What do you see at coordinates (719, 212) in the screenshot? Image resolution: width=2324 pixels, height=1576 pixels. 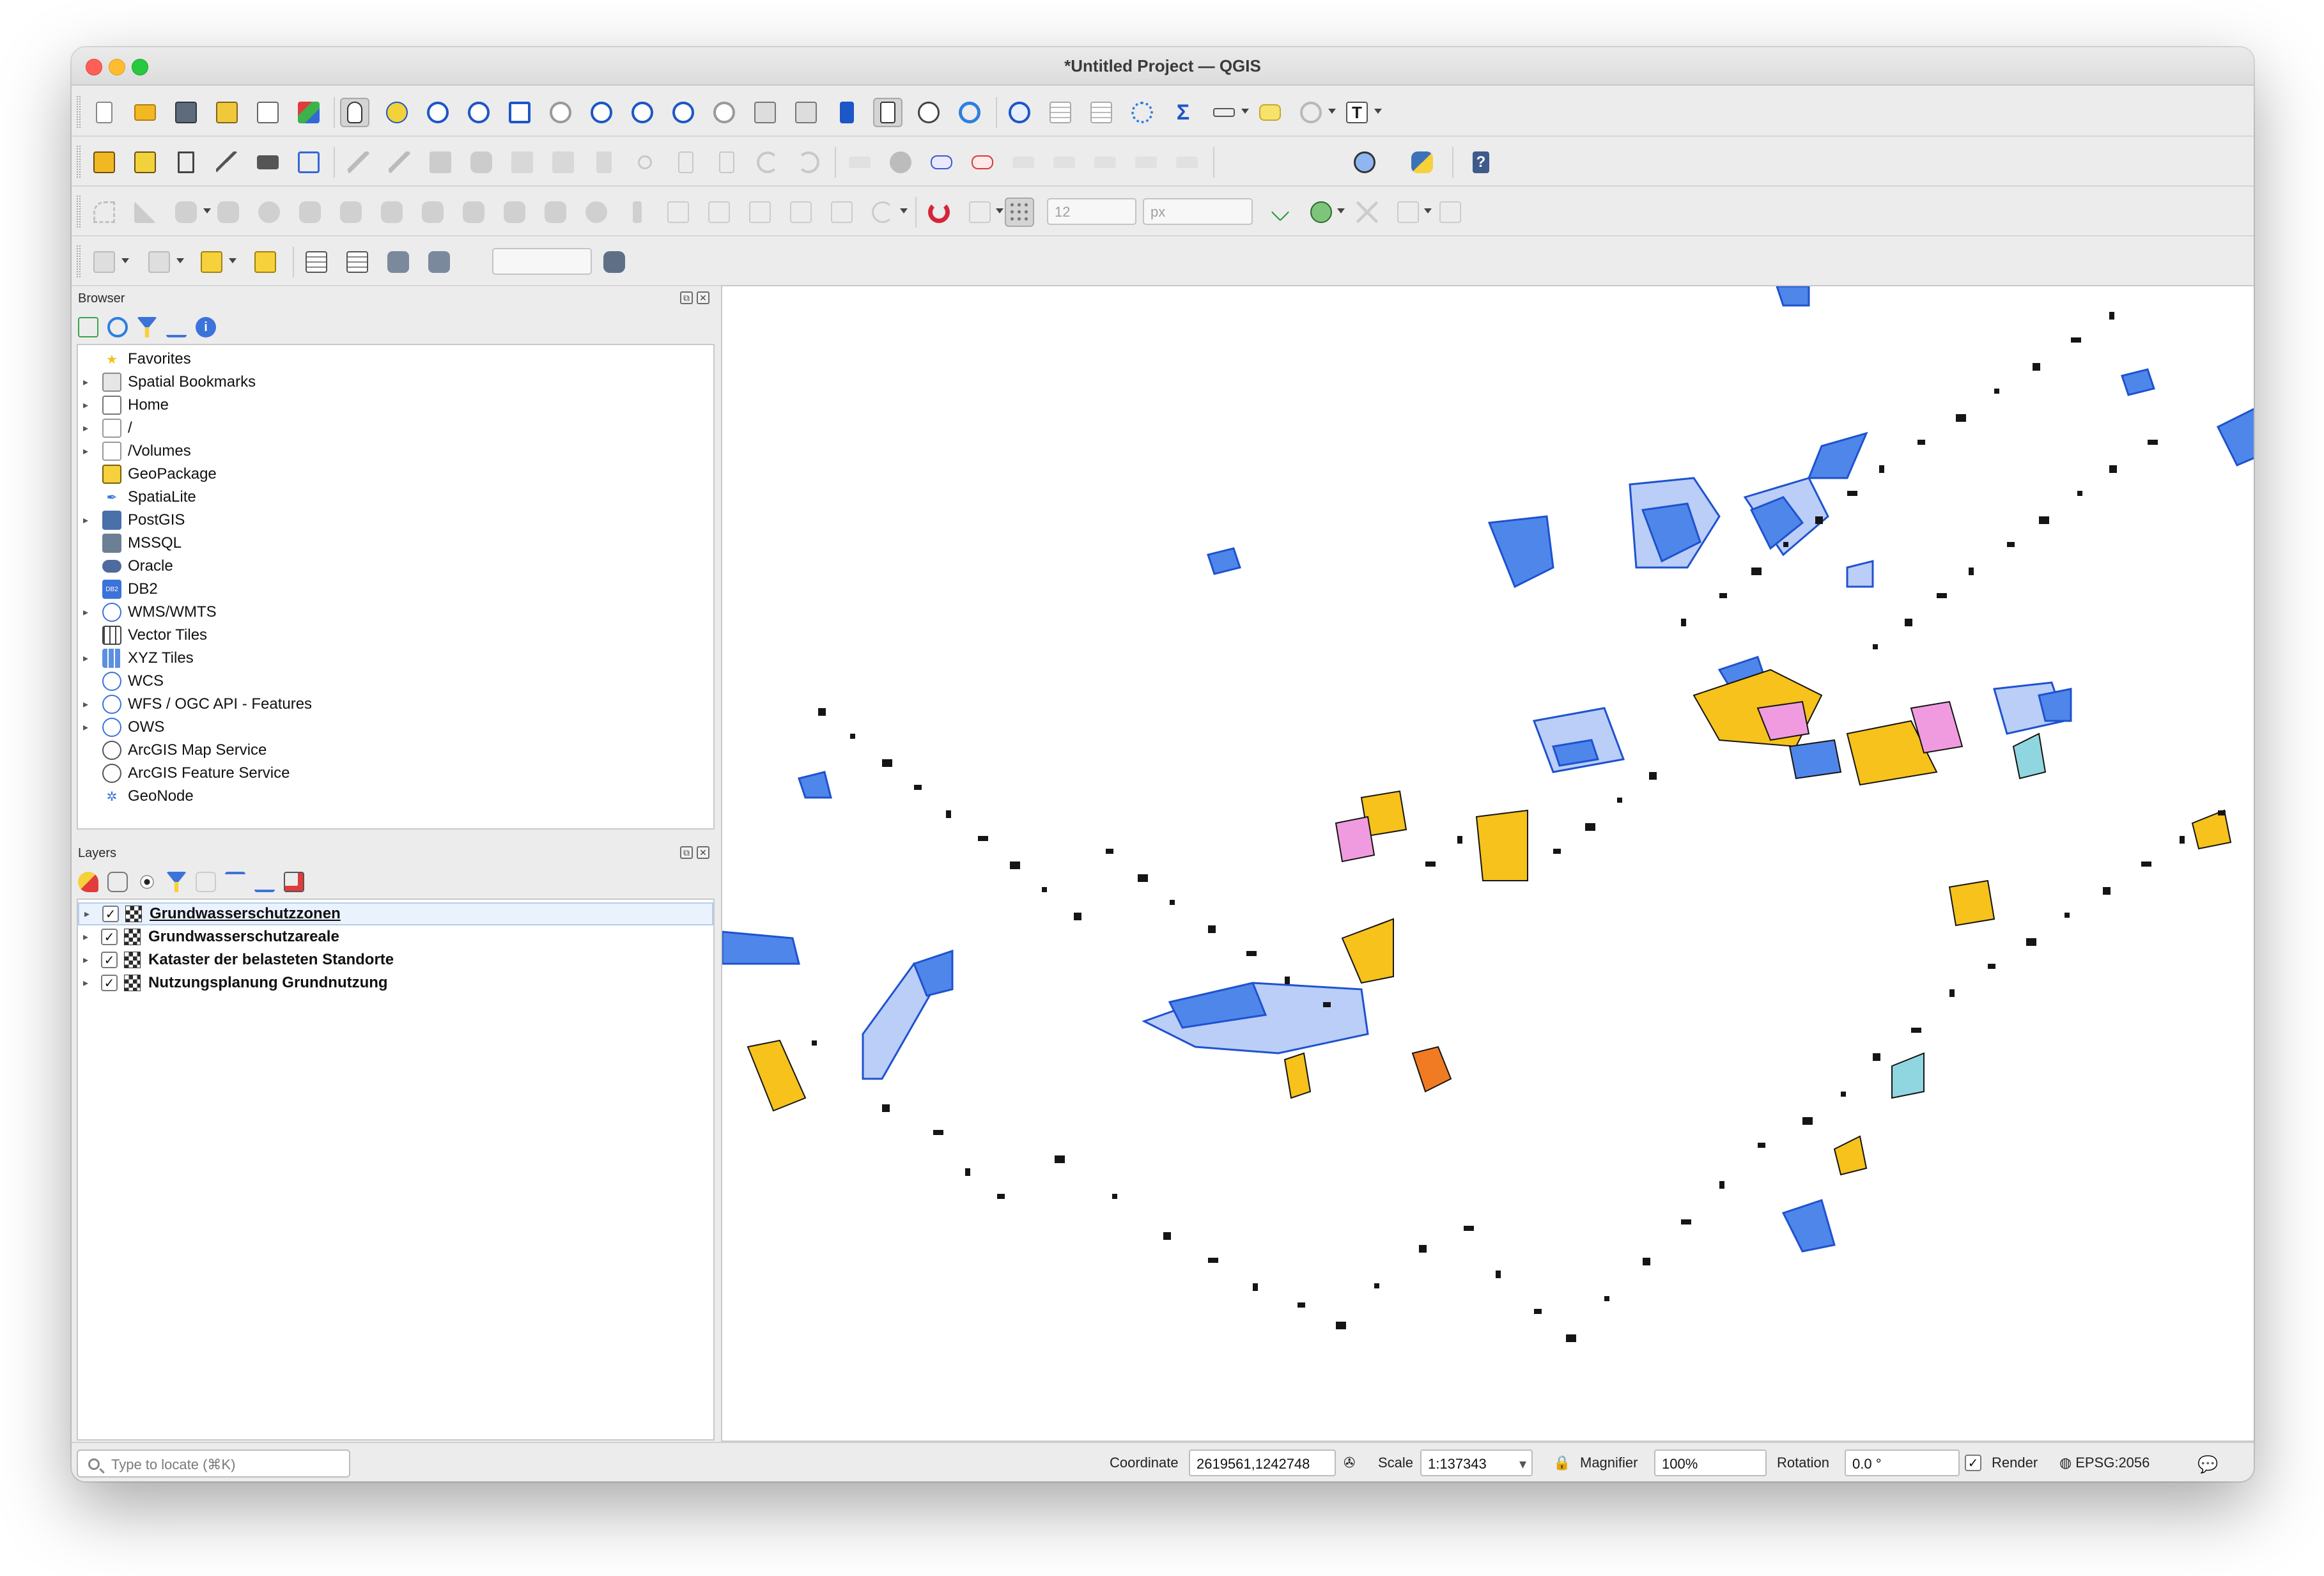 I see `simplify-icon` at bounding box center [719, 212].